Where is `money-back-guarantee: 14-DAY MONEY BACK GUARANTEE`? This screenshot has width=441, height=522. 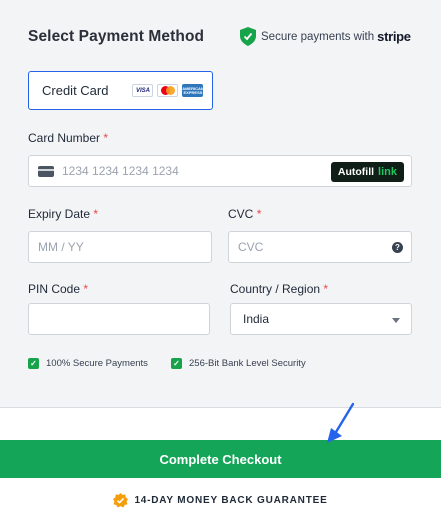 money-back-guarantee: 14-DAY MONEY BACK GUARANTEE is located at coordinates (220, 500).